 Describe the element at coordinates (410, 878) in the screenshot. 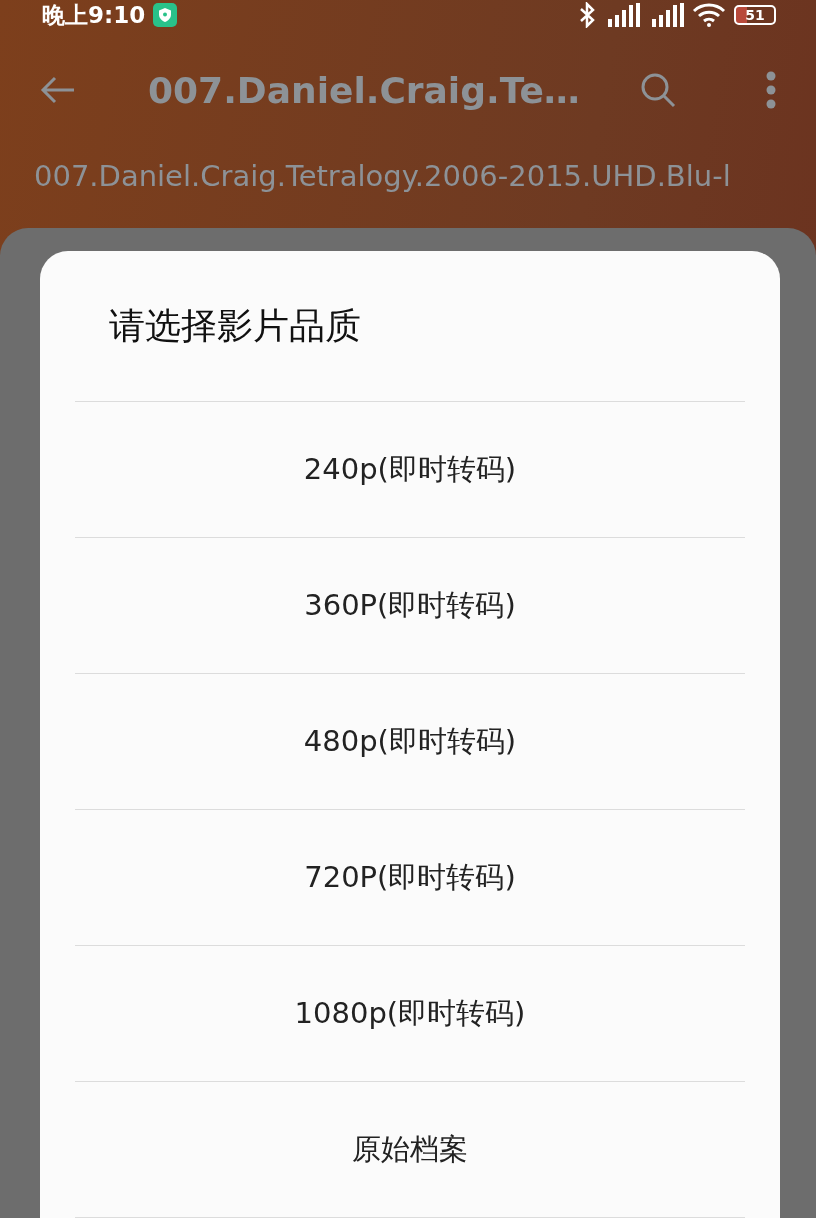

I see `quality-option: 720P(即时转码)` at that location.